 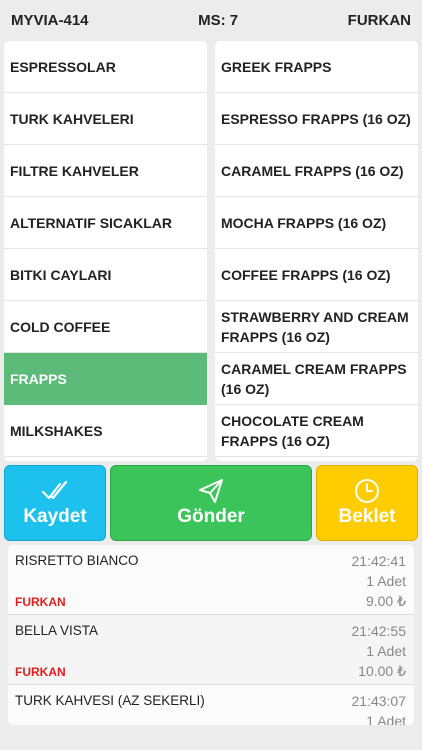 What do you see at coordinates (316, 275) in the screenshot?
I see `product-item: COFFEE FRAPPS (16 OZ)` at bounding box center [316, 275].